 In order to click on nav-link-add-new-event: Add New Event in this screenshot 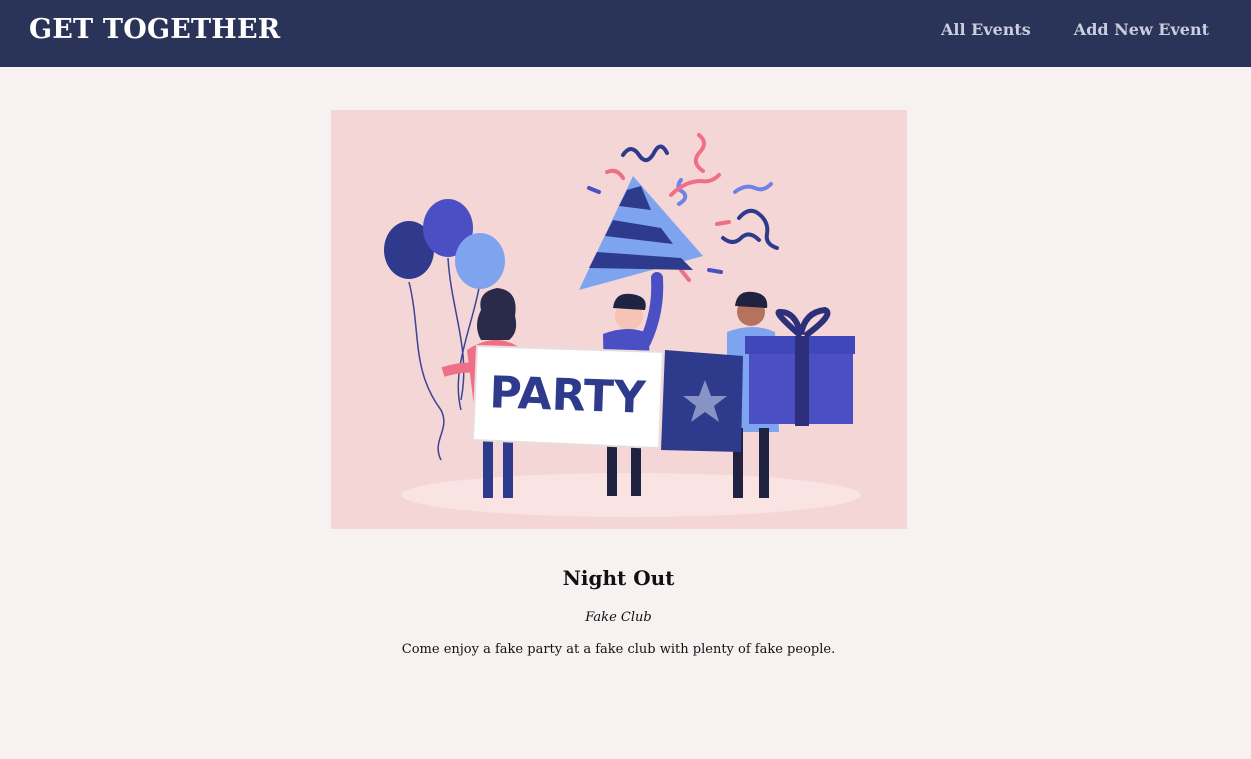, I will do `click(1141, 30)`.